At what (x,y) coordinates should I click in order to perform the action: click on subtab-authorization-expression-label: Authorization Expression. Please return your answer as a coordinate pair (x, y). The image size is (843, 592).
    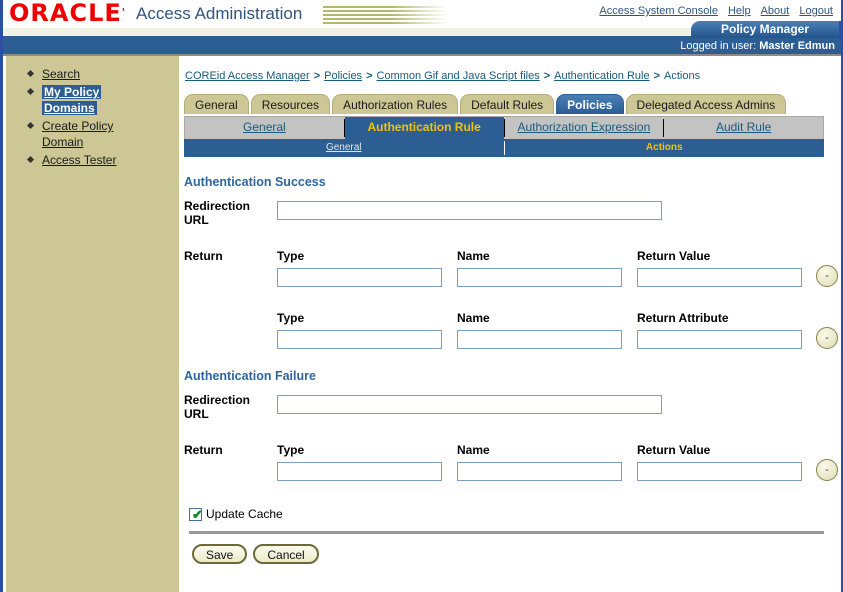
    Looking at the image, I should click on (584, 127).